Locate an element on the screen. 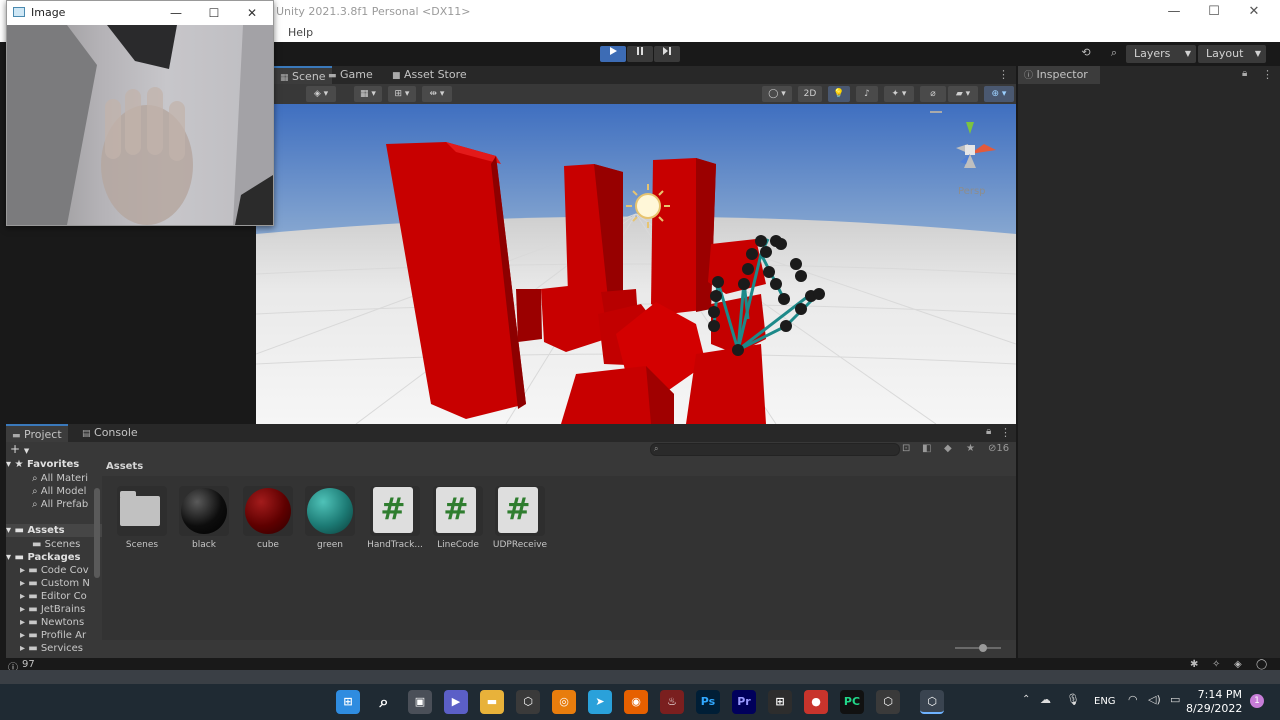 The height and width of the screenshot is (720, 1280). asset-item: black is located at coordinates (204, 518).